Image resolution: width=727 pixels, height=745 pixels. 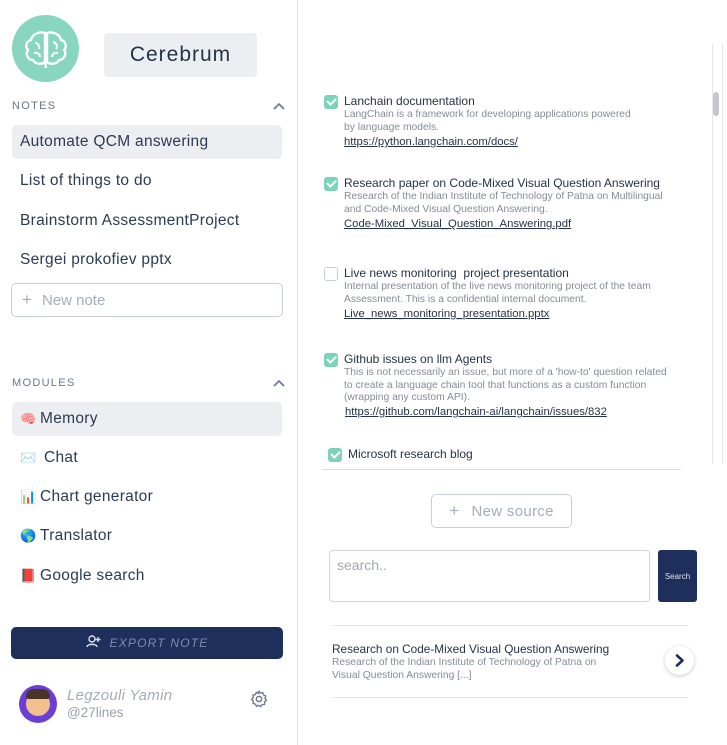 What do you see at coordinates (69, 418) in the screenshot?
I see `module-label: Memory` at bounding box center [69, 418].